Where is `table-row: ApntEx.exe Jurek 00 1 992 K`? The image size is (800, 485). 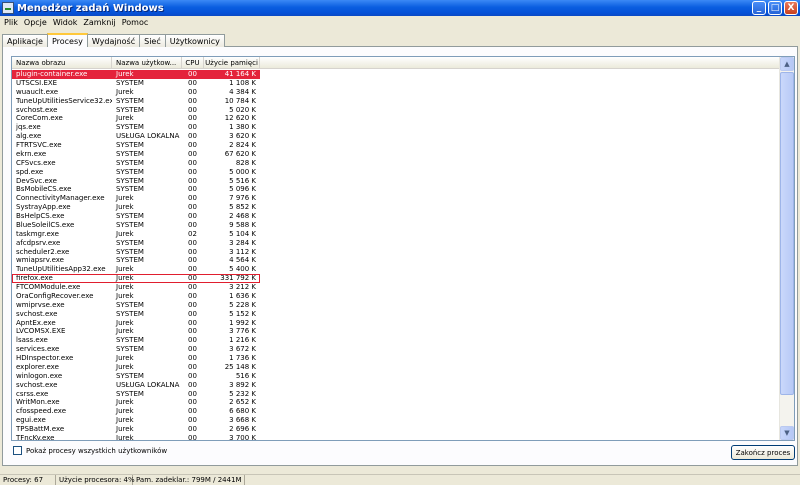 table-row: ApntEx.exe Jurek 00 1 992 K is located at coordinates (396, 323).